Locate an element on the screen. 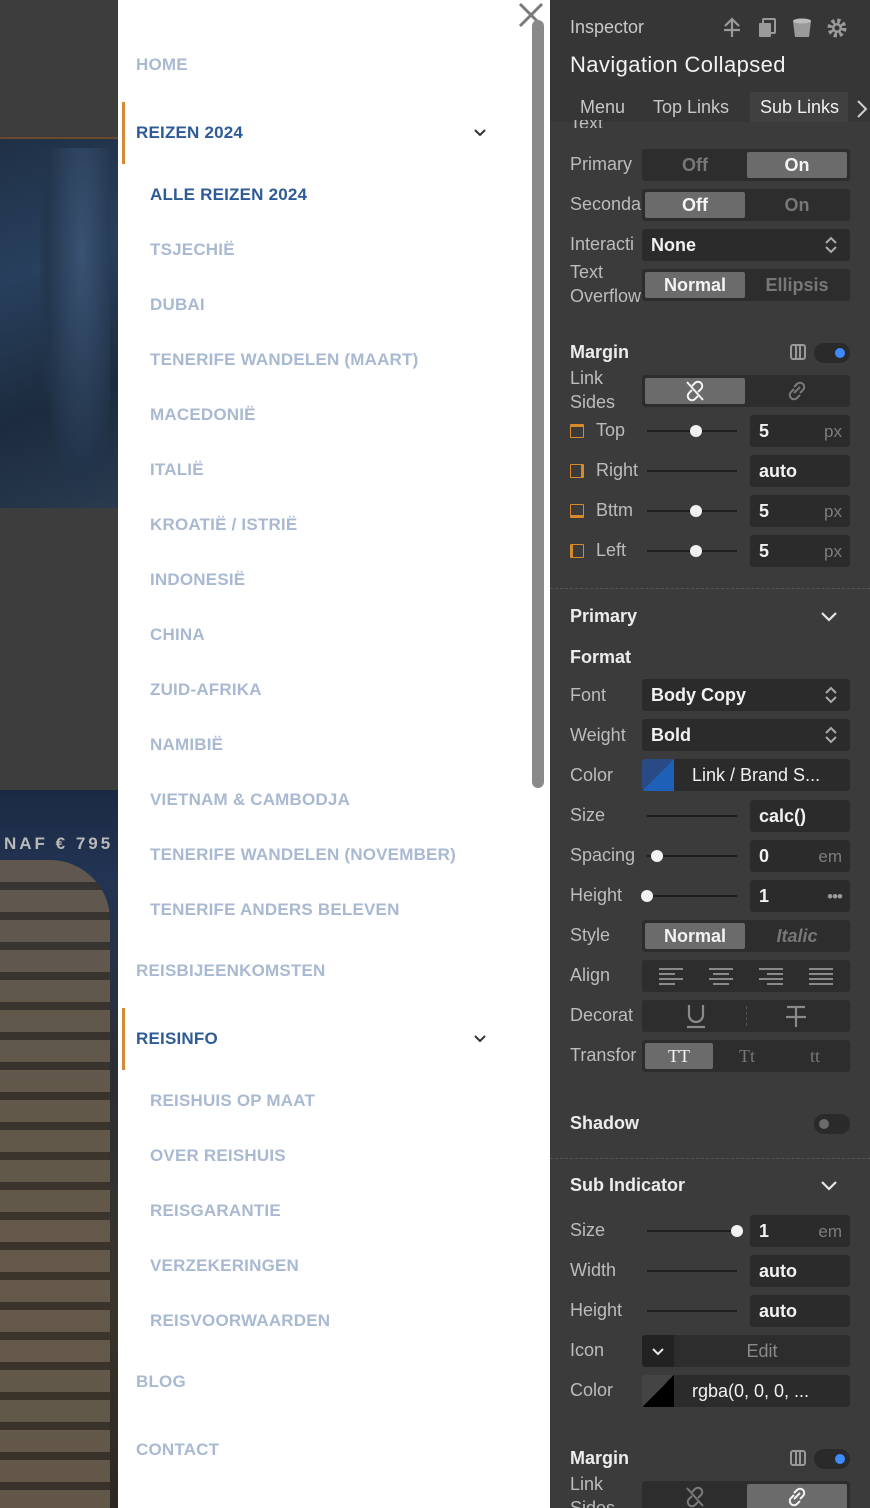 The height and width of the screenshot is (1508, 870). align-justify-icon is located at coordinates (821, 976).